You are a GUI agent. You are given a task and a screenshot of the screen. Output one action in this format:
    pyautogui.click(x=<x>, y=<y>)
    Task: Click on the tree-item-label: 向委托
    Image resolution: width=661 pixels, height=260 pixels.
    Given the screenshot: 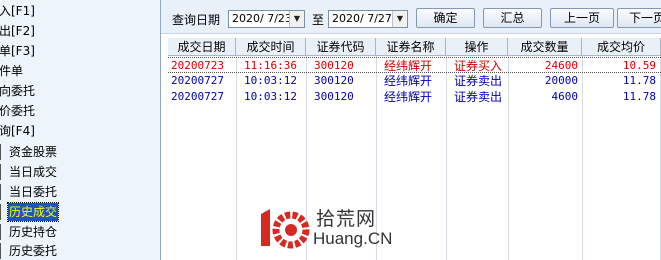 What is the action you would take?
    pyautogui.click(x=18, y=91)
    